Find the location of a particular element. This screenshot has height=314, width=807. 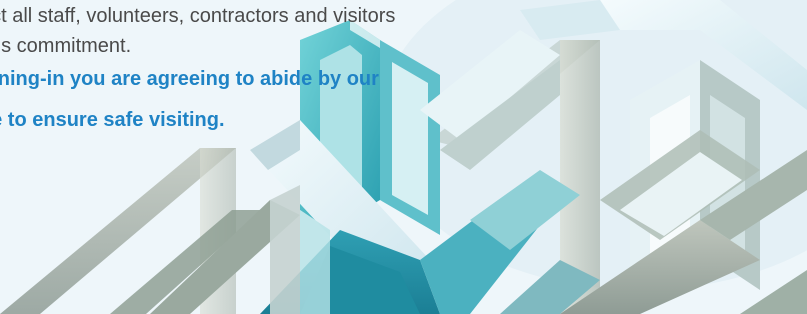

notice-line-4: ce to ensure safe visiting. is located at coordinates (112, 120).